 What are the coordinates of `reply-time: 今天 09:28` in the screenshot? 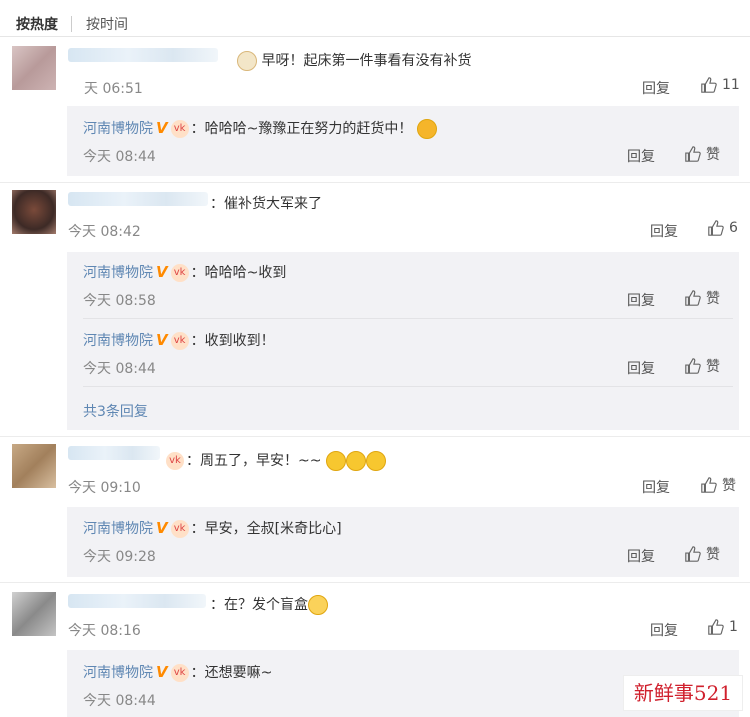 It's located at (119, 557).